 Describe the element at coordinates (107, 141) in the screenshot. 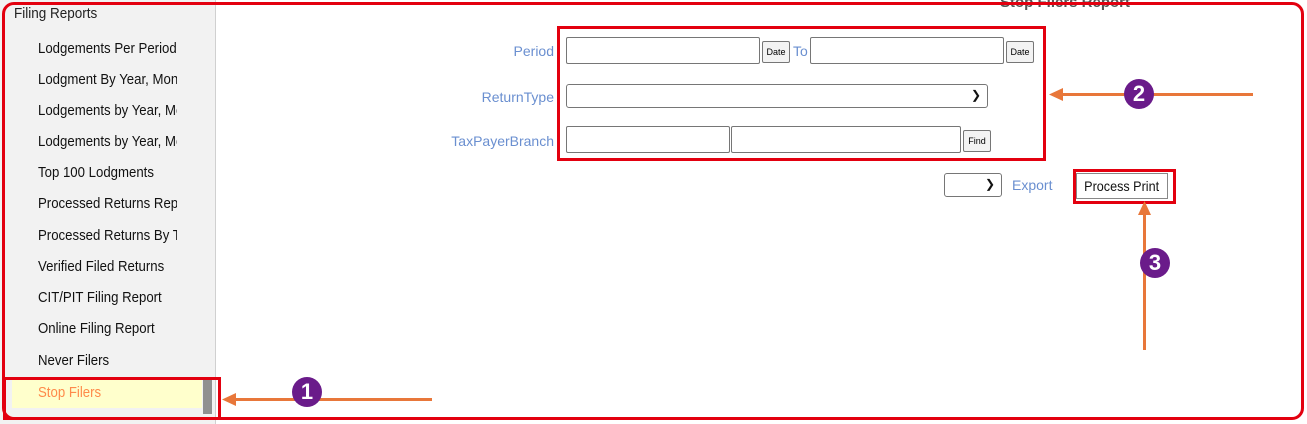

I see `sidebar-item-lodgements-by-year-month-2: Lodgements by Year, Month` at that location.